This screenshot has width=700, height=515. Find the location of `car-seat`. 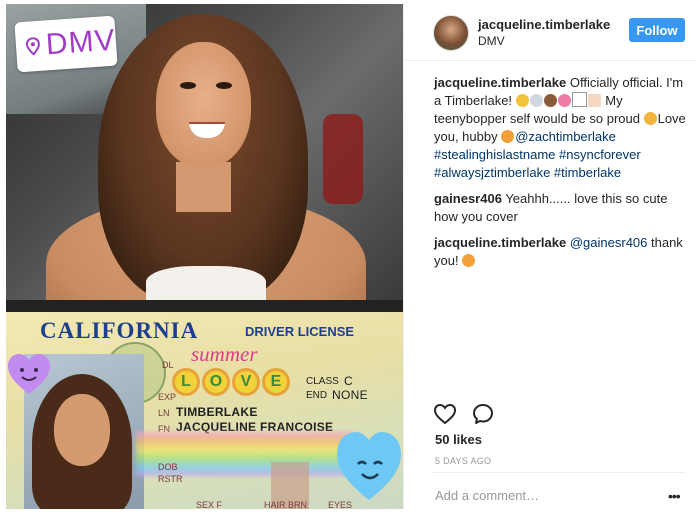

car-seat is located at coordinates (343, 159).